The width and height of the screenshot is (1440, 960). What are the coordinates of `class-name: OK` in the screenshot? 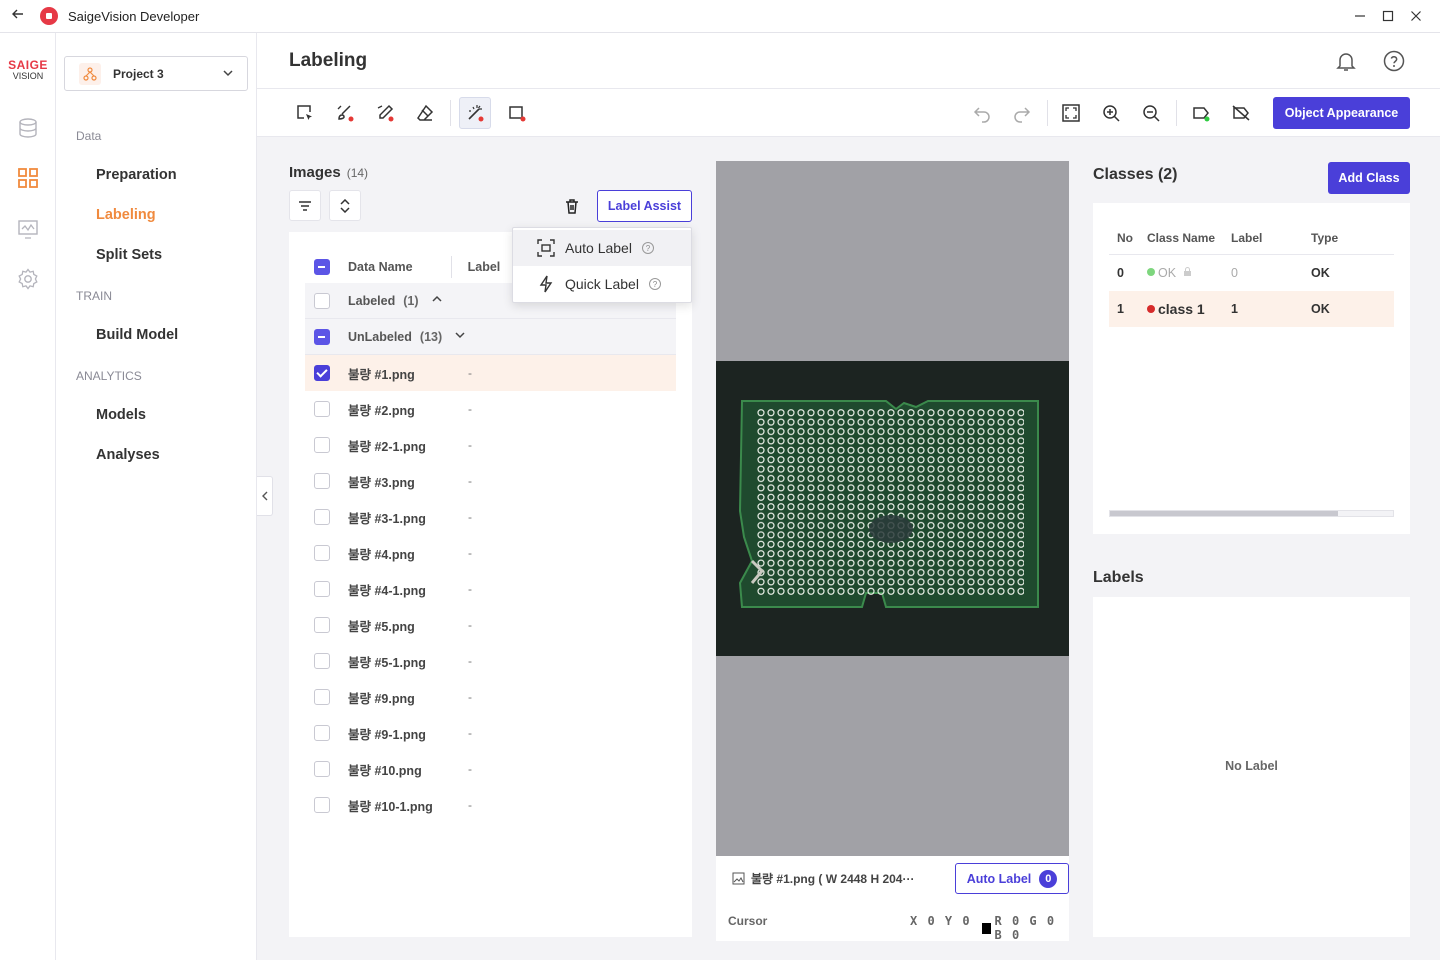 It's located at (1169, 273).